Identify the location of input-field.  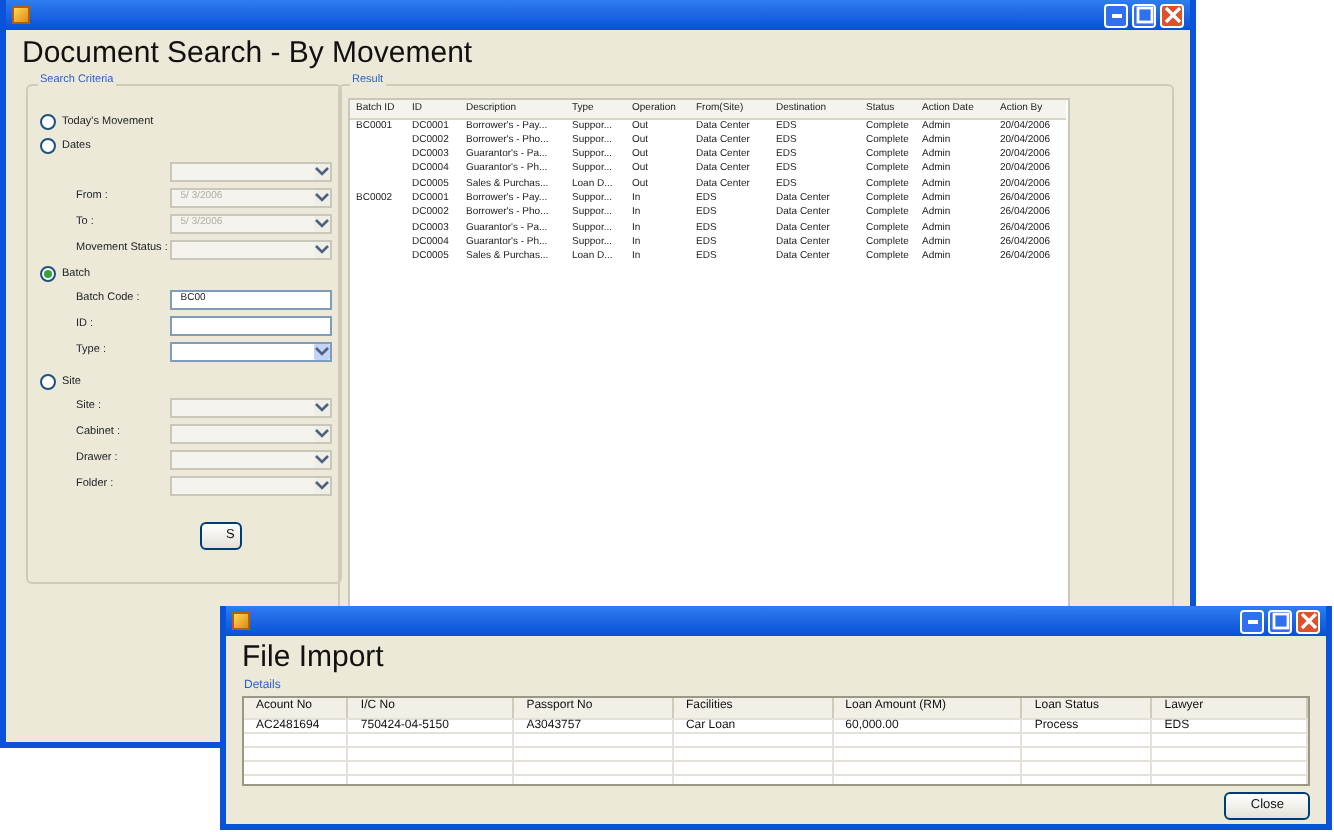
(251, 325).